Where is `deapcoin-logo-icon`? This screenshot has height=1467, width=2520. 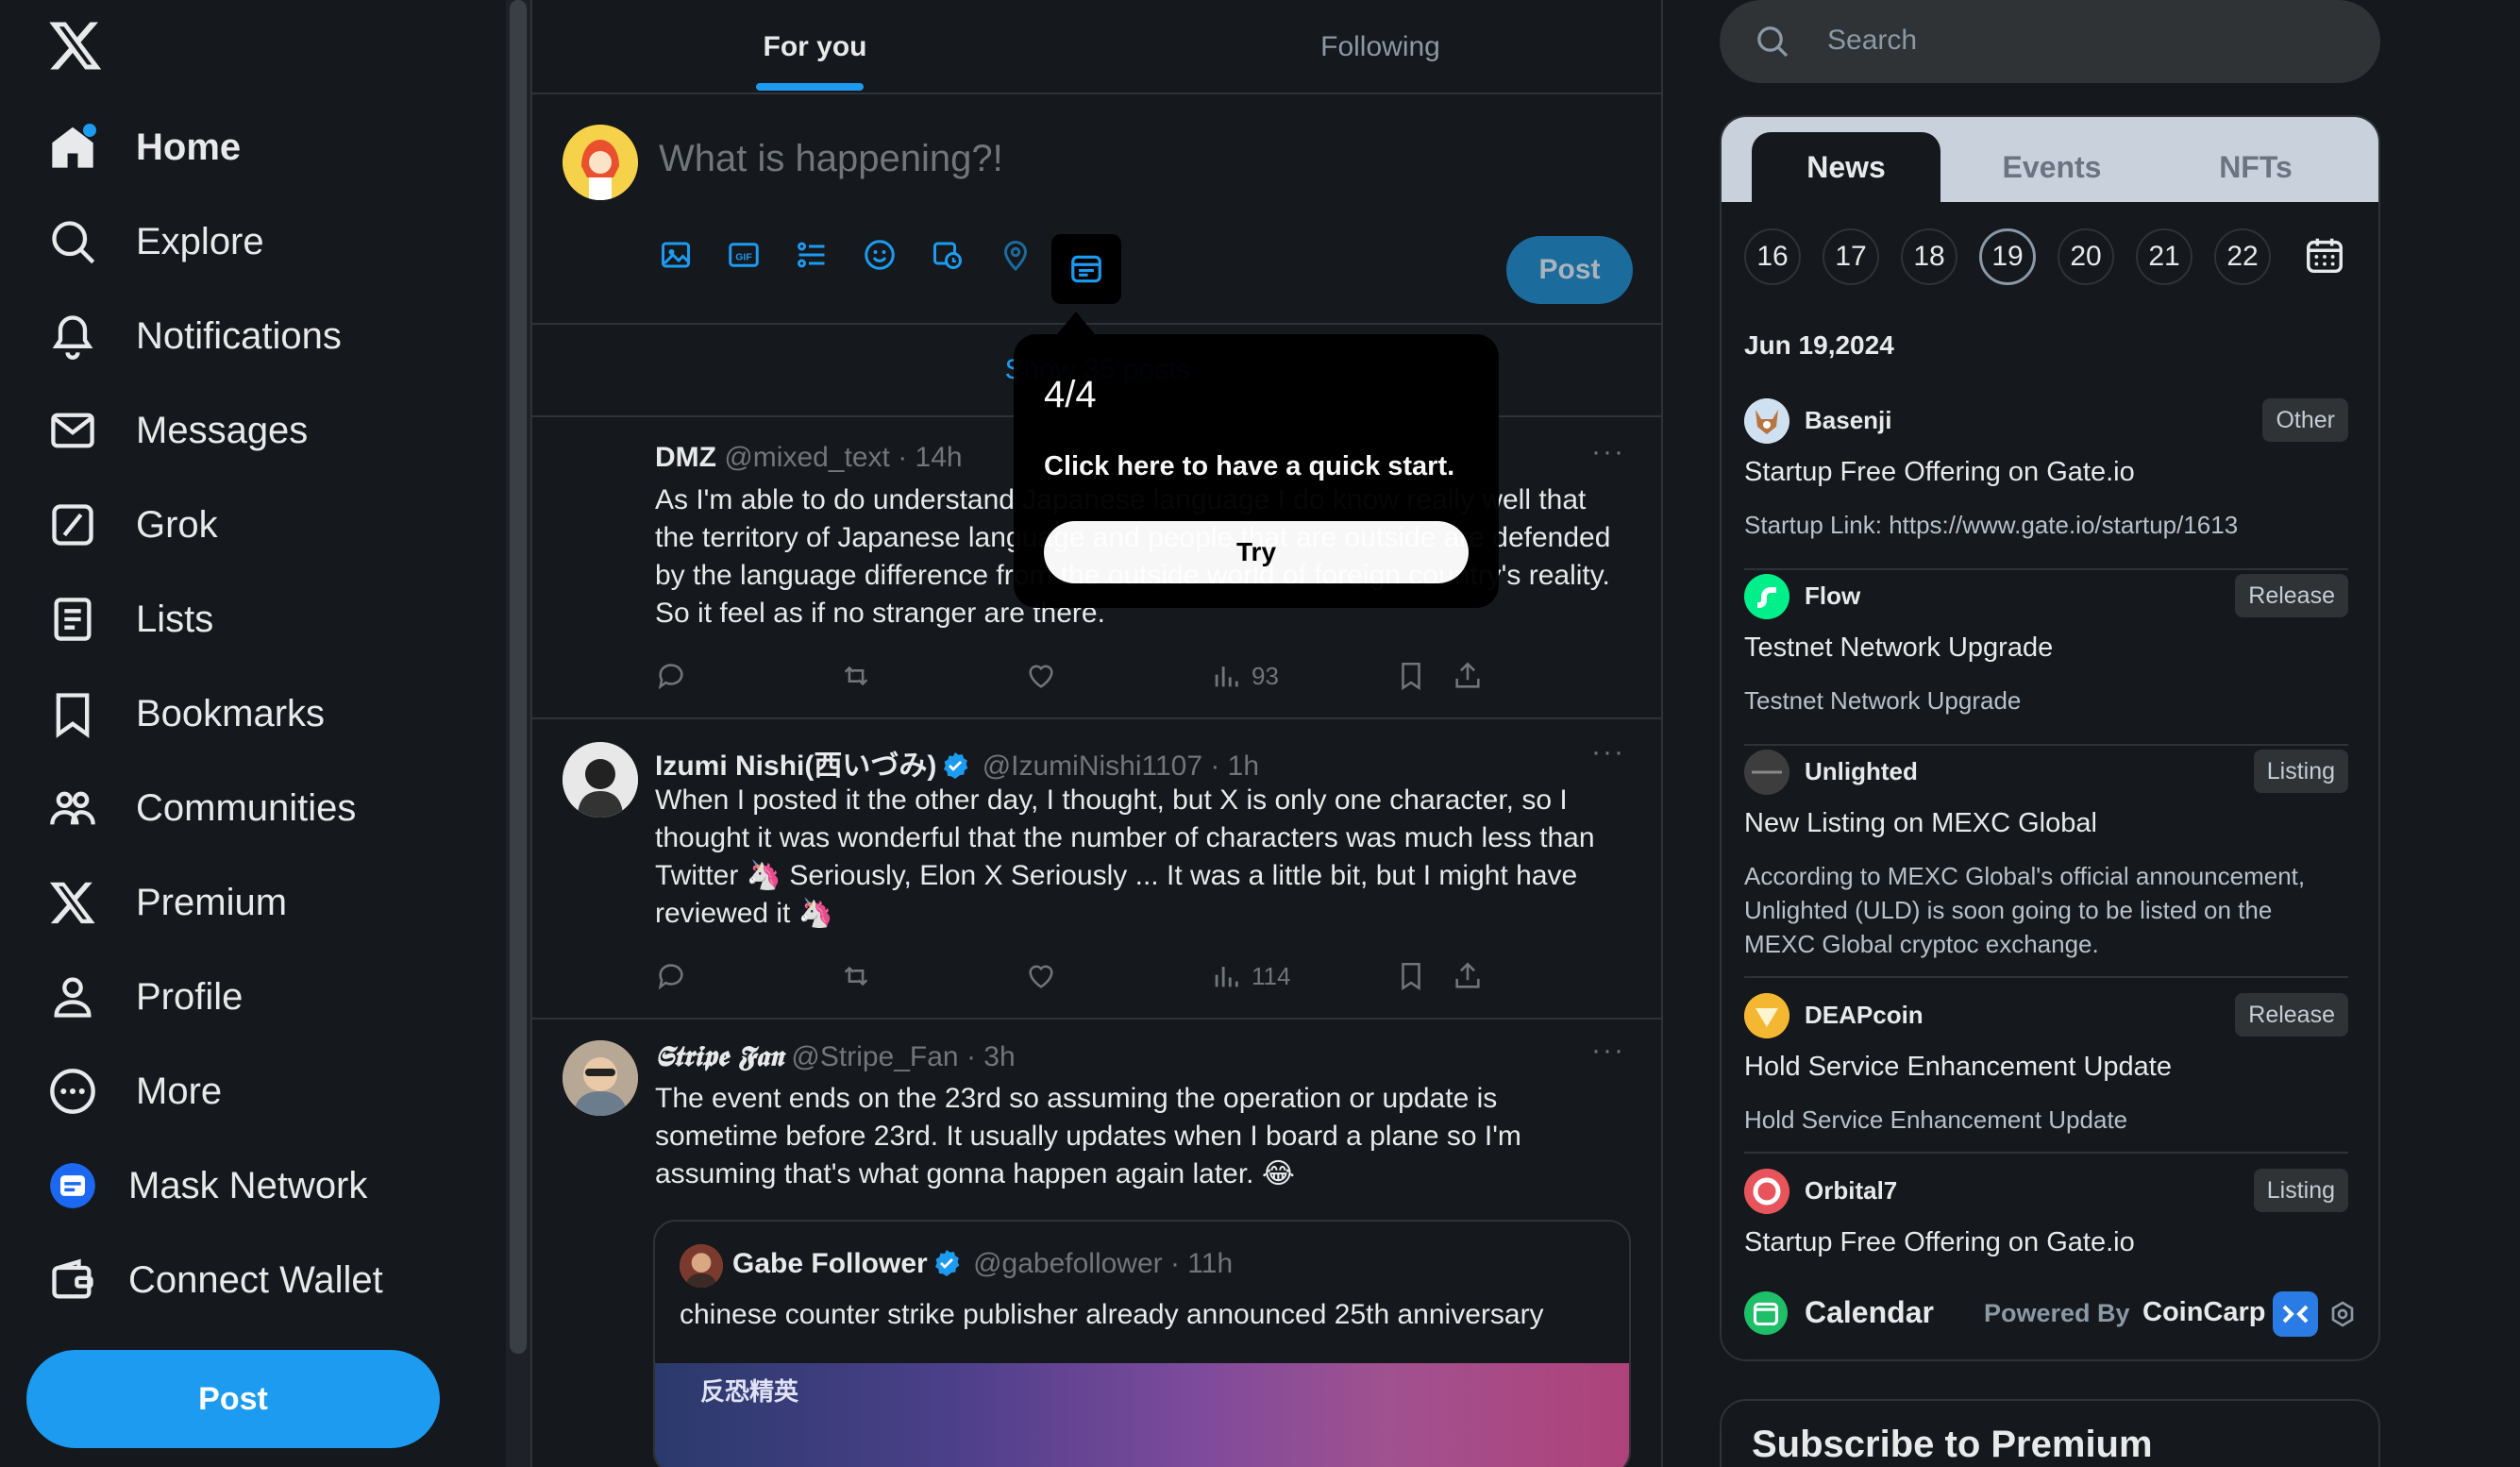
deapcoin-logo-icon is located at coordinates (1766, 1015).